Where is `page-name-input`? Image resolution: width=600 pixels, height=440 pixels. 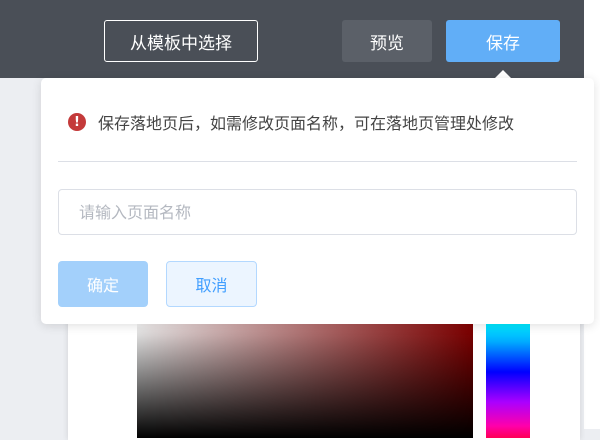 page-name-input is located at coordinates (317, 212).